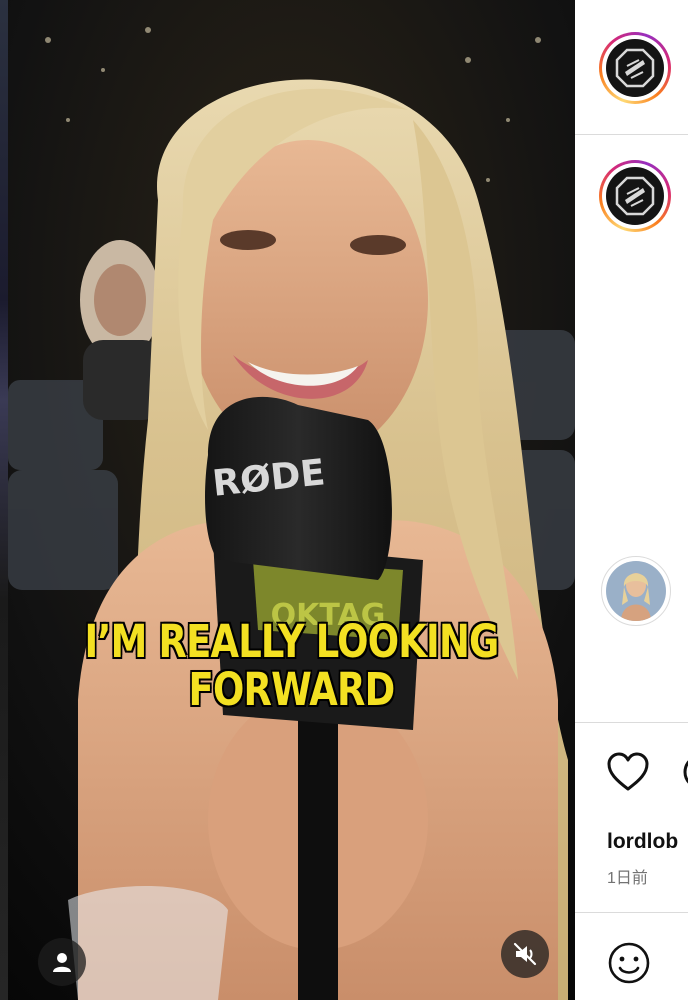 The image size is (688, 1000). What do you see at coordinates (627, 876) in the screenshot?
I see `post-time: 1日前` at bounding box center [627, 876].